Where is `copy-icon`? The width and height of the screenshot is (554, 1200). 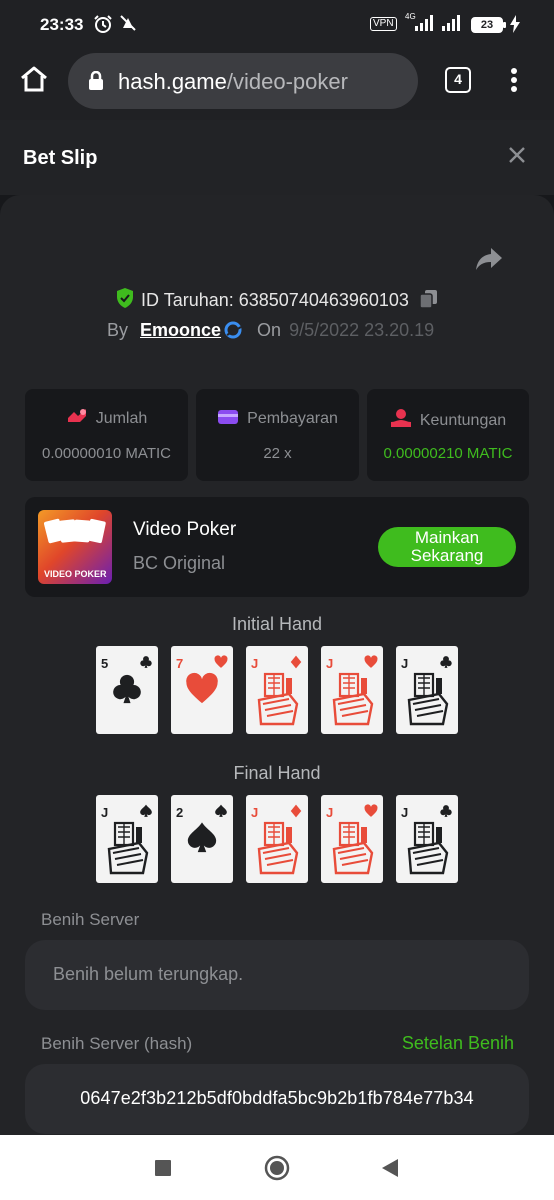 copy-icon is located at coordinates (429, 299).